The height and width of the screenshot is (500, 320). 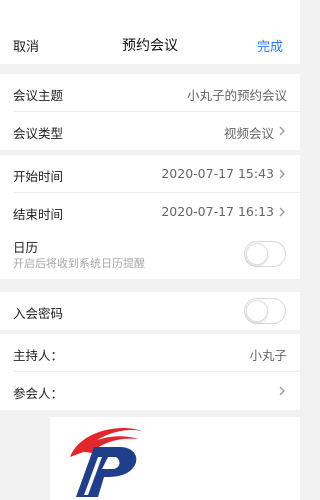 I want to click on calendar-toggle, so click(x=265, y=254).